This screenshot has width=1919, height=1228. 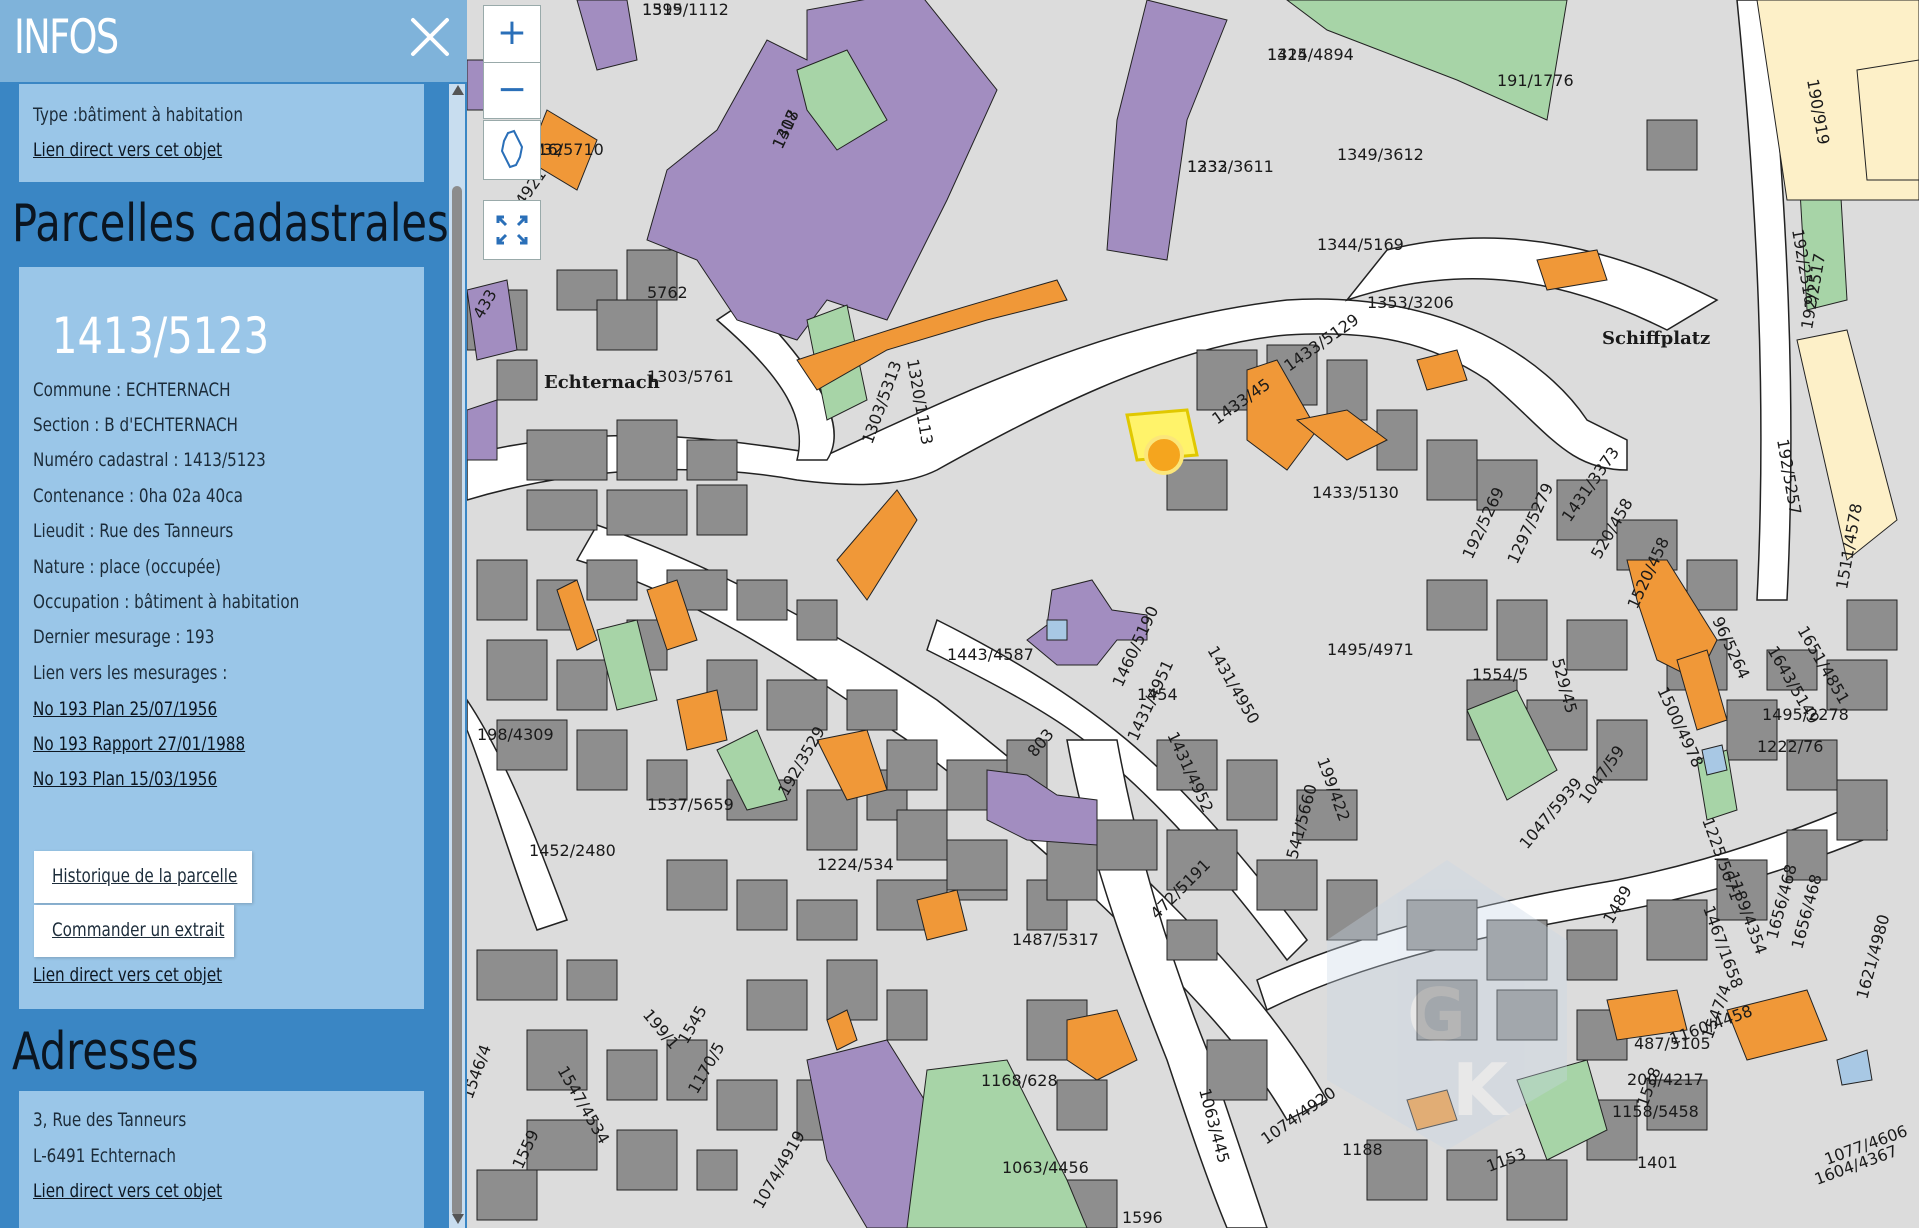 I want to click on order-extract-button: Commander un extrait, so click(x=134, y=931).